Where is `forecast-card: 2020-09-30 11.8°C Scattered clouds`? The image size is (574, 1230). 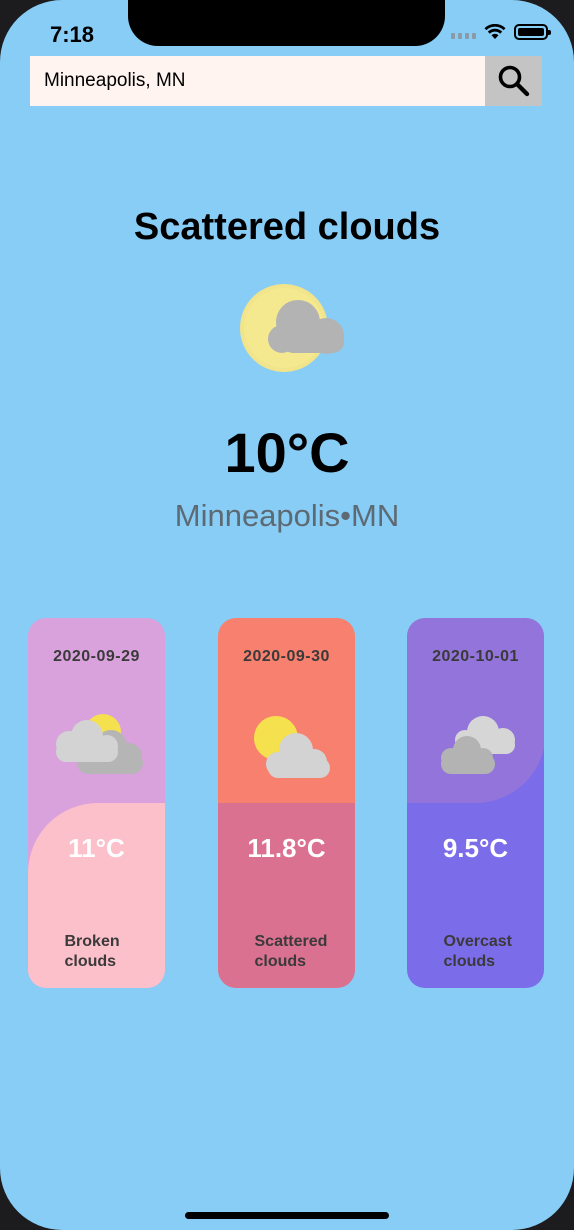
forecast-card: 2020-09-30 11.8°C Scattered clouds is located at coordinates (286, 803).